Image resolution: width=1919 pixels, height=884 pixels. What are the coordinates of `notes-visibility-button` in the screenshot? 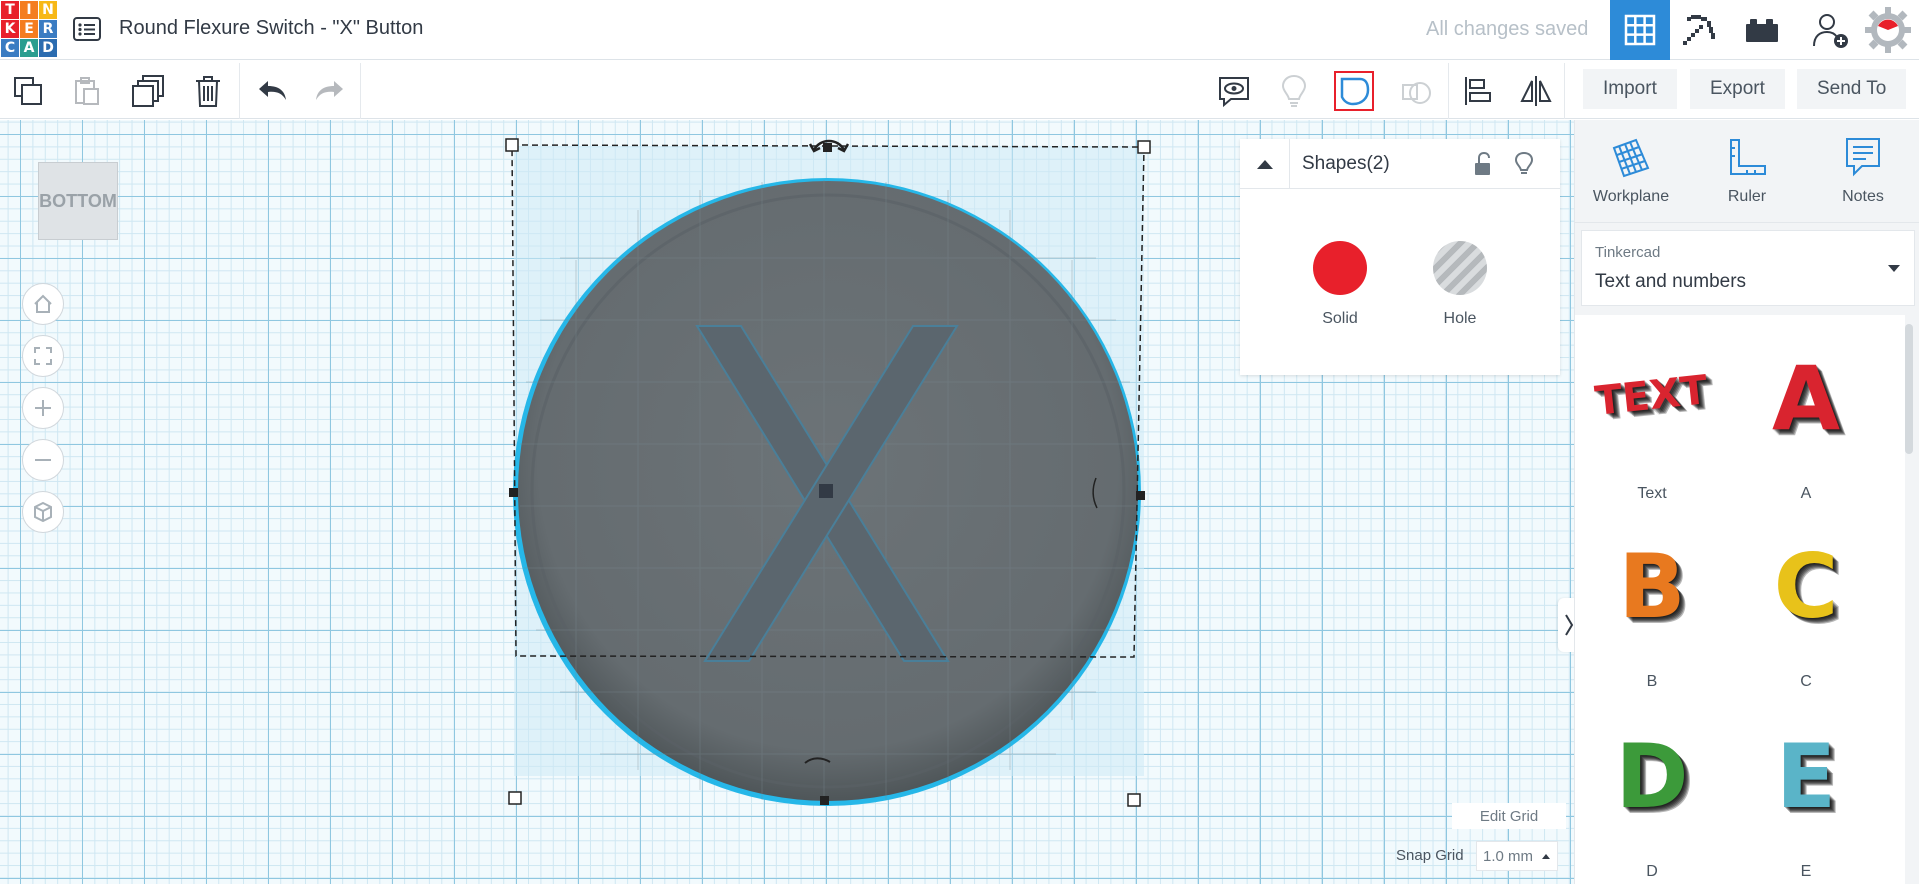 It's located at (1234, 91).